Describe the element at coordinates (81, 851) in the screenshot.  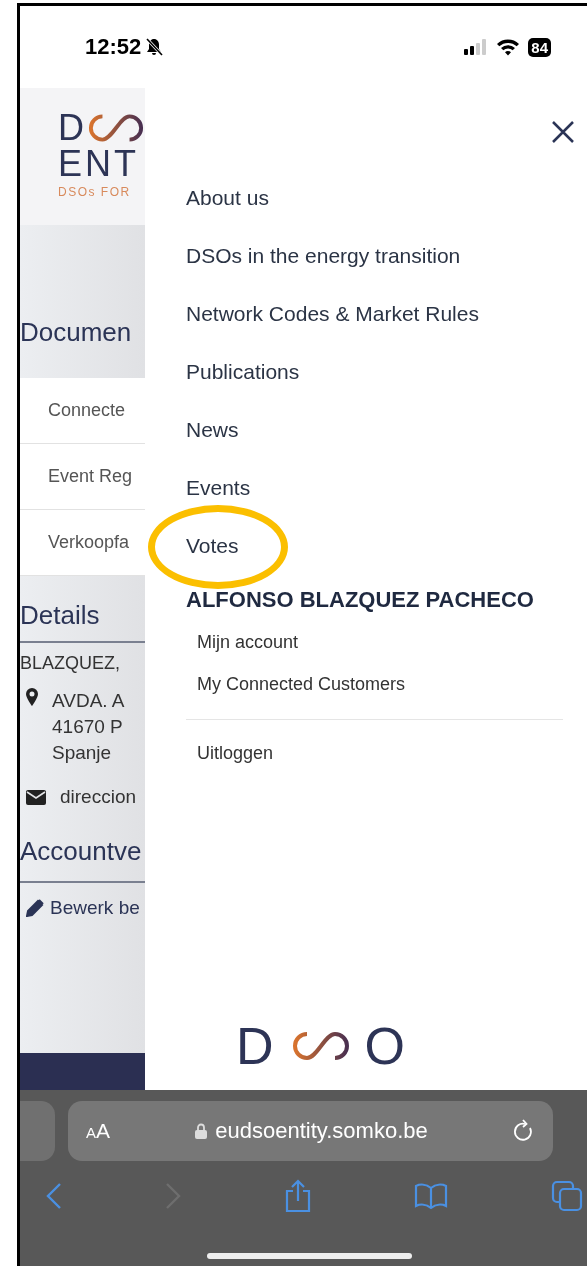
I see `section-heading: Accountve` at that location.